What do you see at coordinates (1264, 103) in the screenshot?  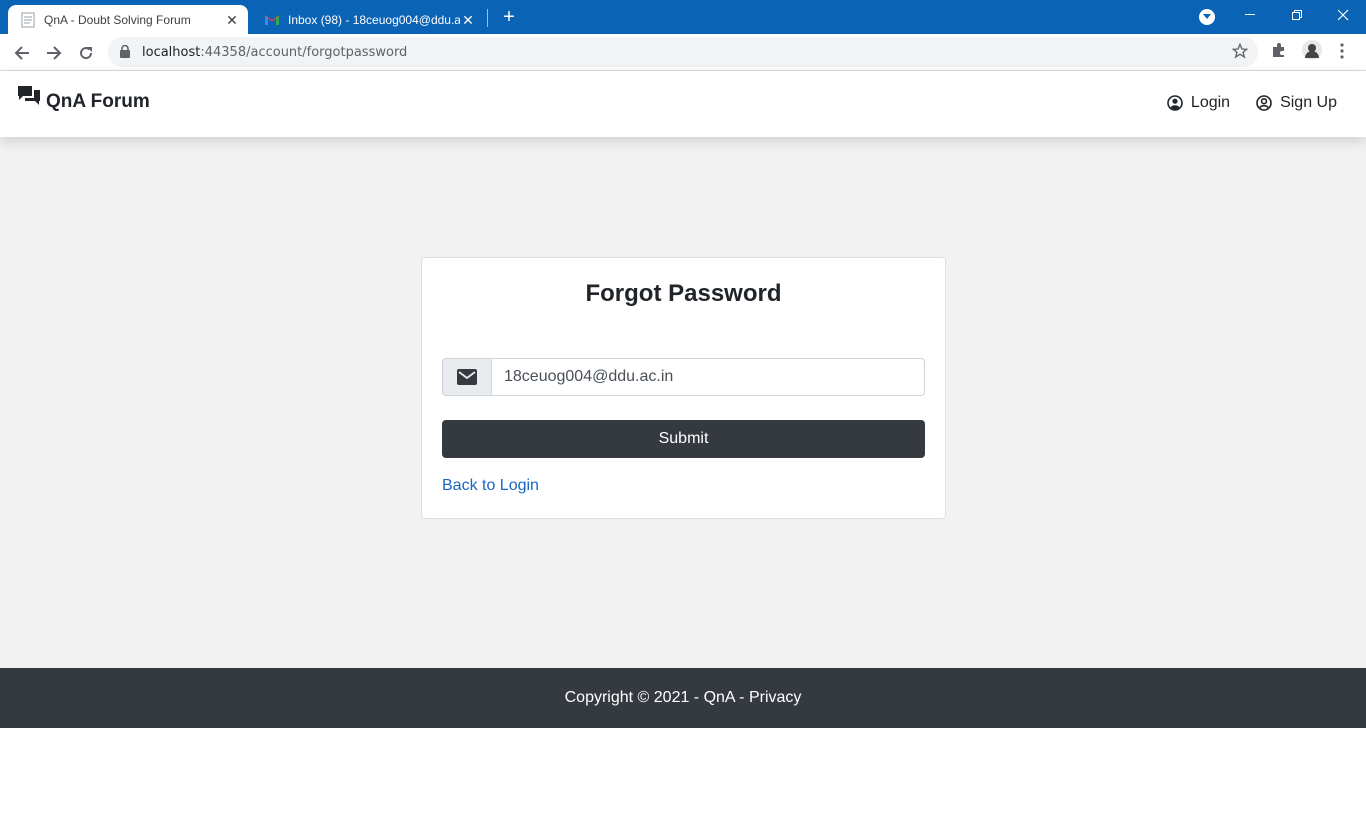 I see `user-circle-outline-icon` at bounding box center [1264, 103].